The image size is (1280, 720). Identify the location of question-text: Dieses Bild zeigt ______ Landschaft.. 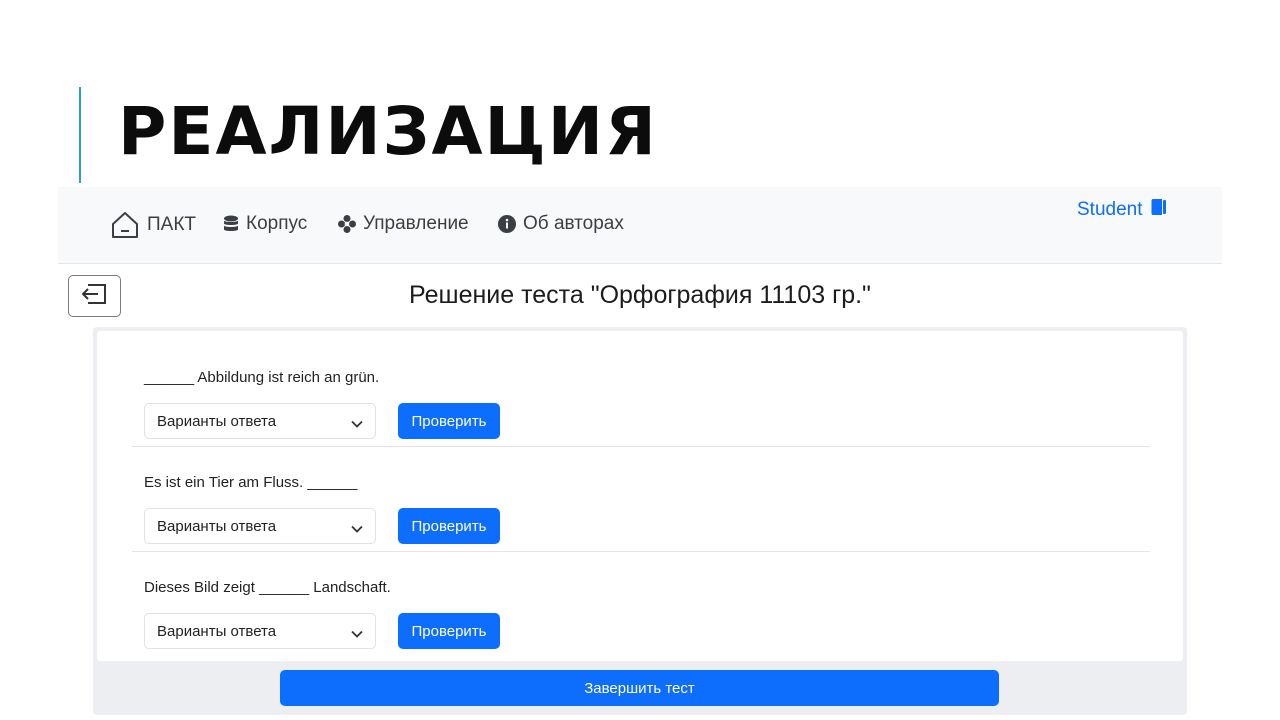
(267, 587).